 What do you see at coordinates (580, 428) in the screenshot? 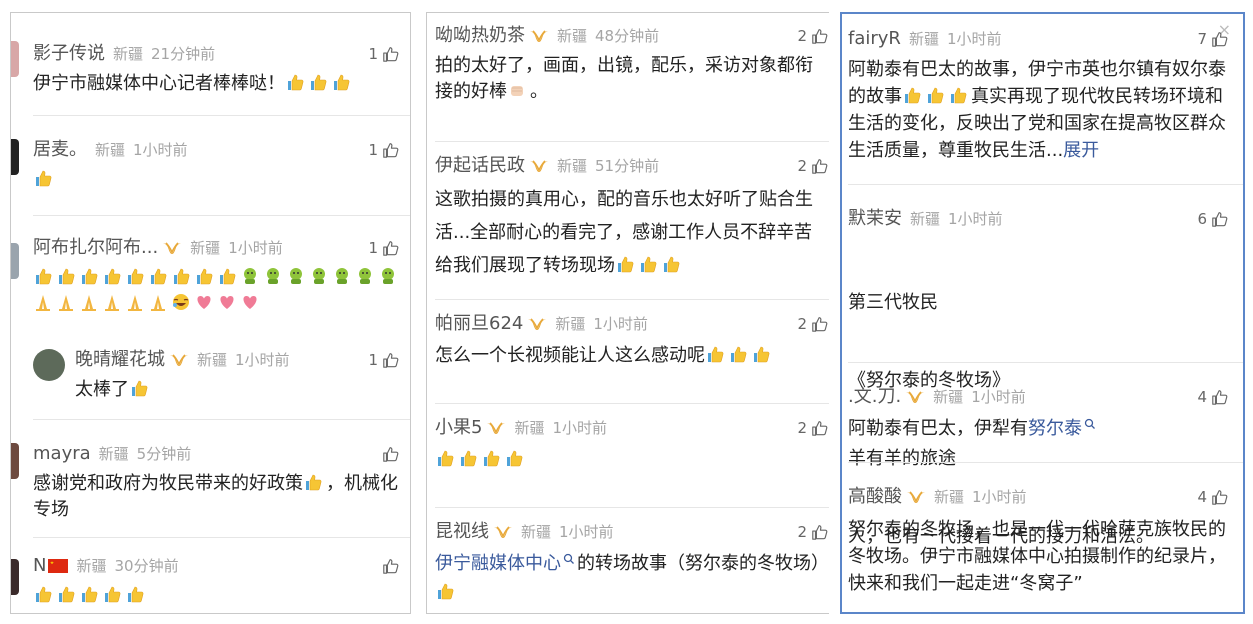
I see `comment-time: 1小时前` at bounding box center [580, 428].